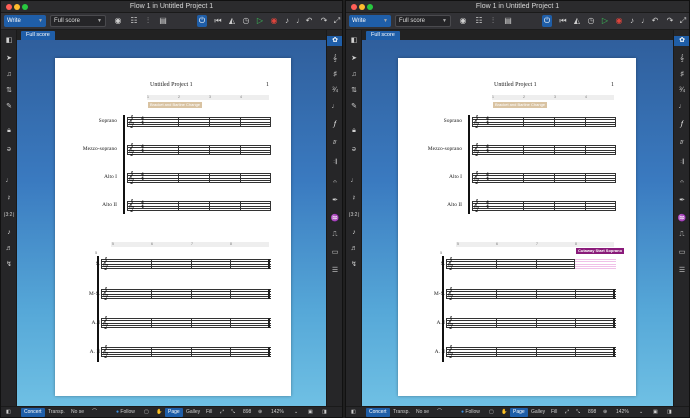 The width and height of the screenshot is (690, 418). Describe the element at coordinates (520, 105) in the screenshot. I see `bracket-barline-signpost: Bracket and Barline Change` at that location.